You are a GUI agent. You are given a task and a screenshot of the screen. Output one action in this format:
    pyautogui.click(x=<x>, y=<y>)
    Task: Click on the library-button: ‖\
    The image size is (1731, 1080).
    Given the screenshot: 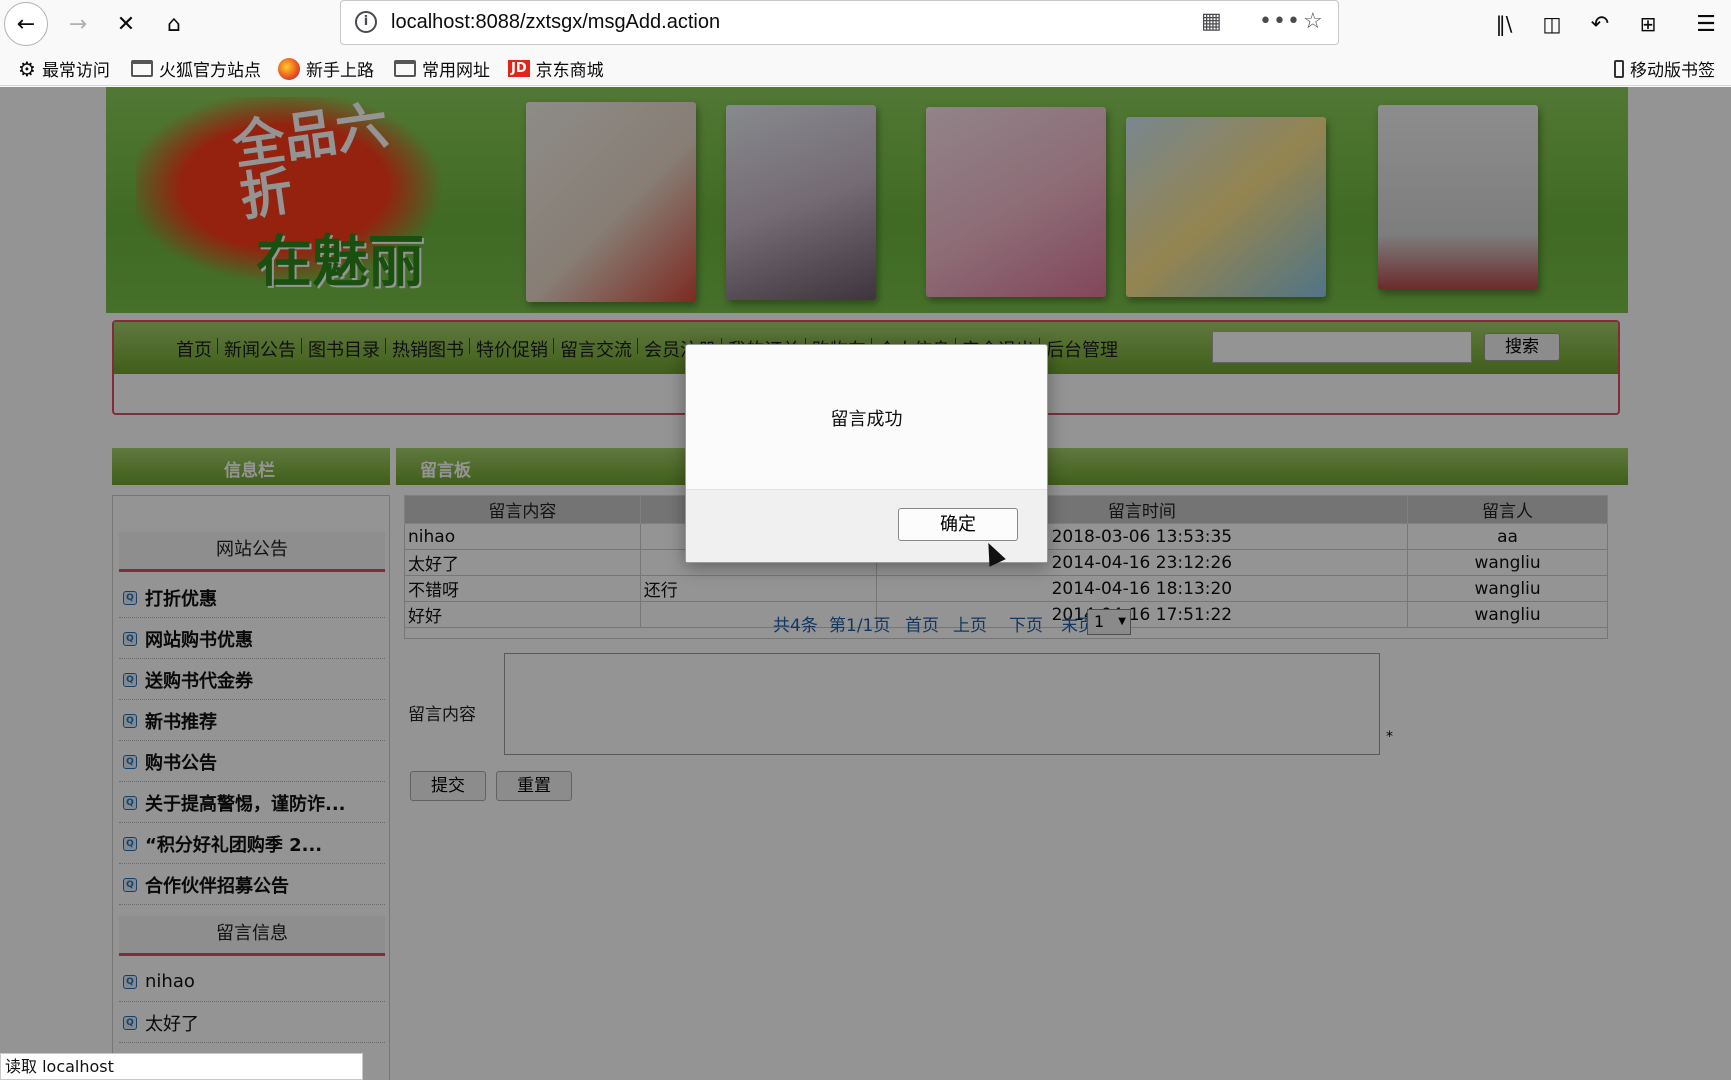 What is the action you would take?
    pyautogui.click(x=1504, y=24)
    